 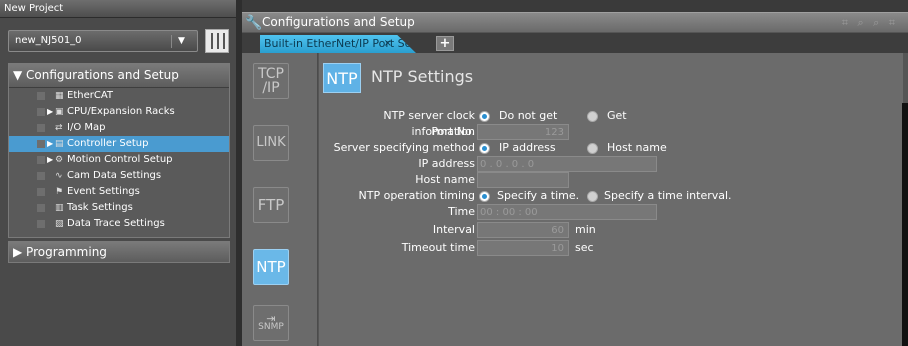 I want to click on ip-address-label: IP address, so click(x=446, y=163).